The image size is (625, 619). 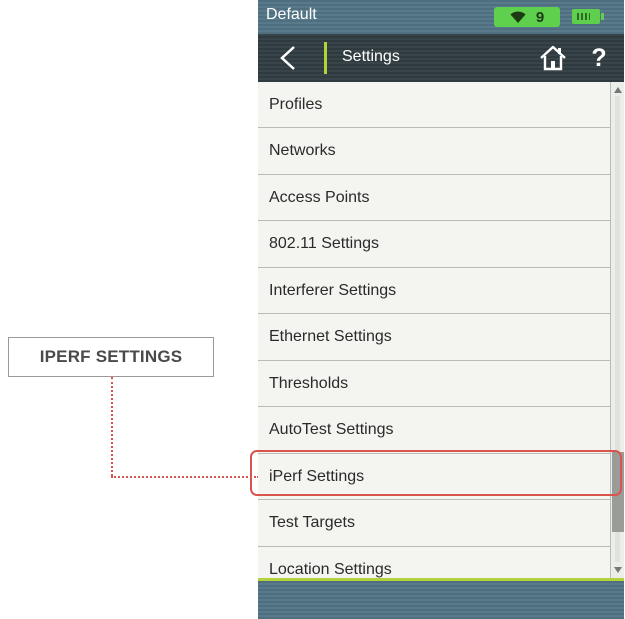 I want to click on menu-item-thresholds: Thresholds, so click(x=434, y=384).